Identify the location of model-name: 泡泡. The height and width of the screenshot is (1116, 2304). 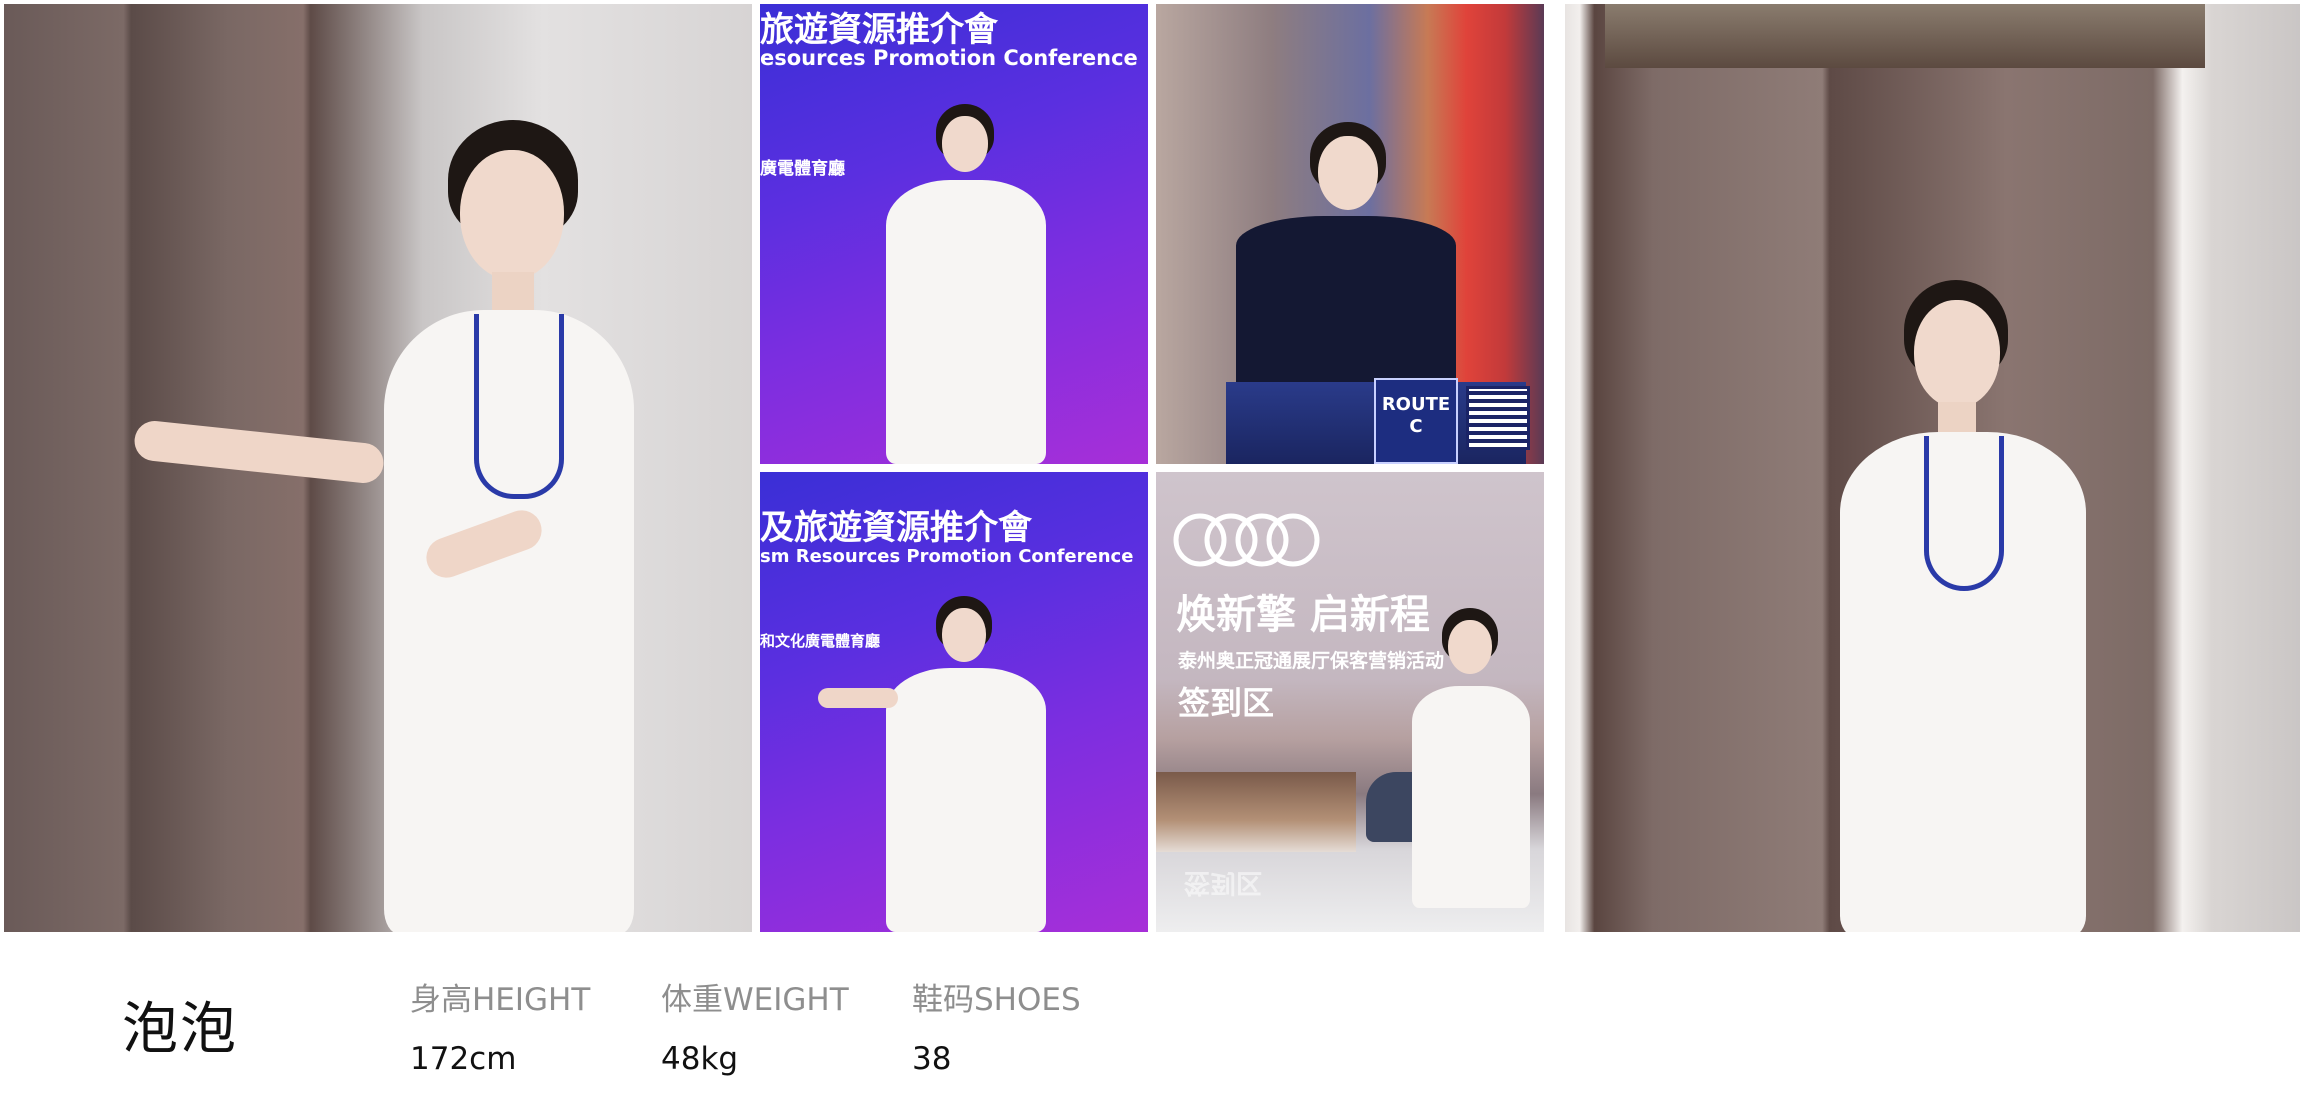
(180, 1029).